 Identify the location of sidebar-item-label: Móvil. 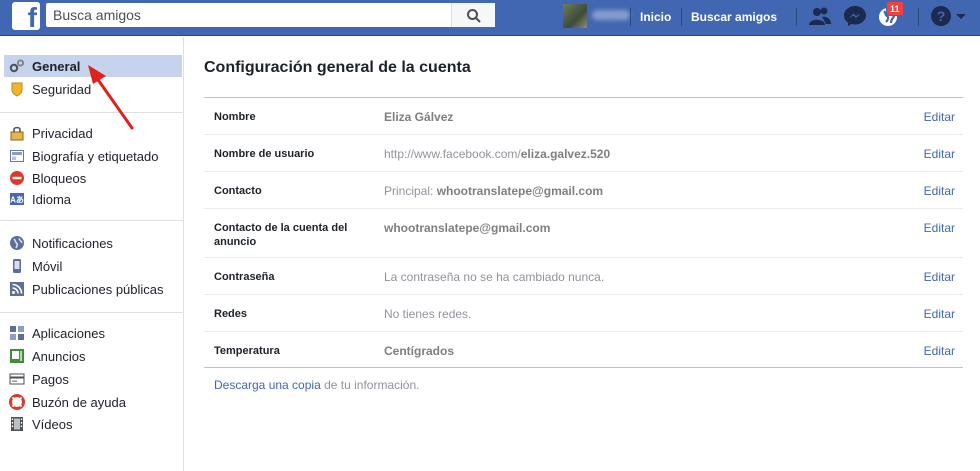
(47, 266).